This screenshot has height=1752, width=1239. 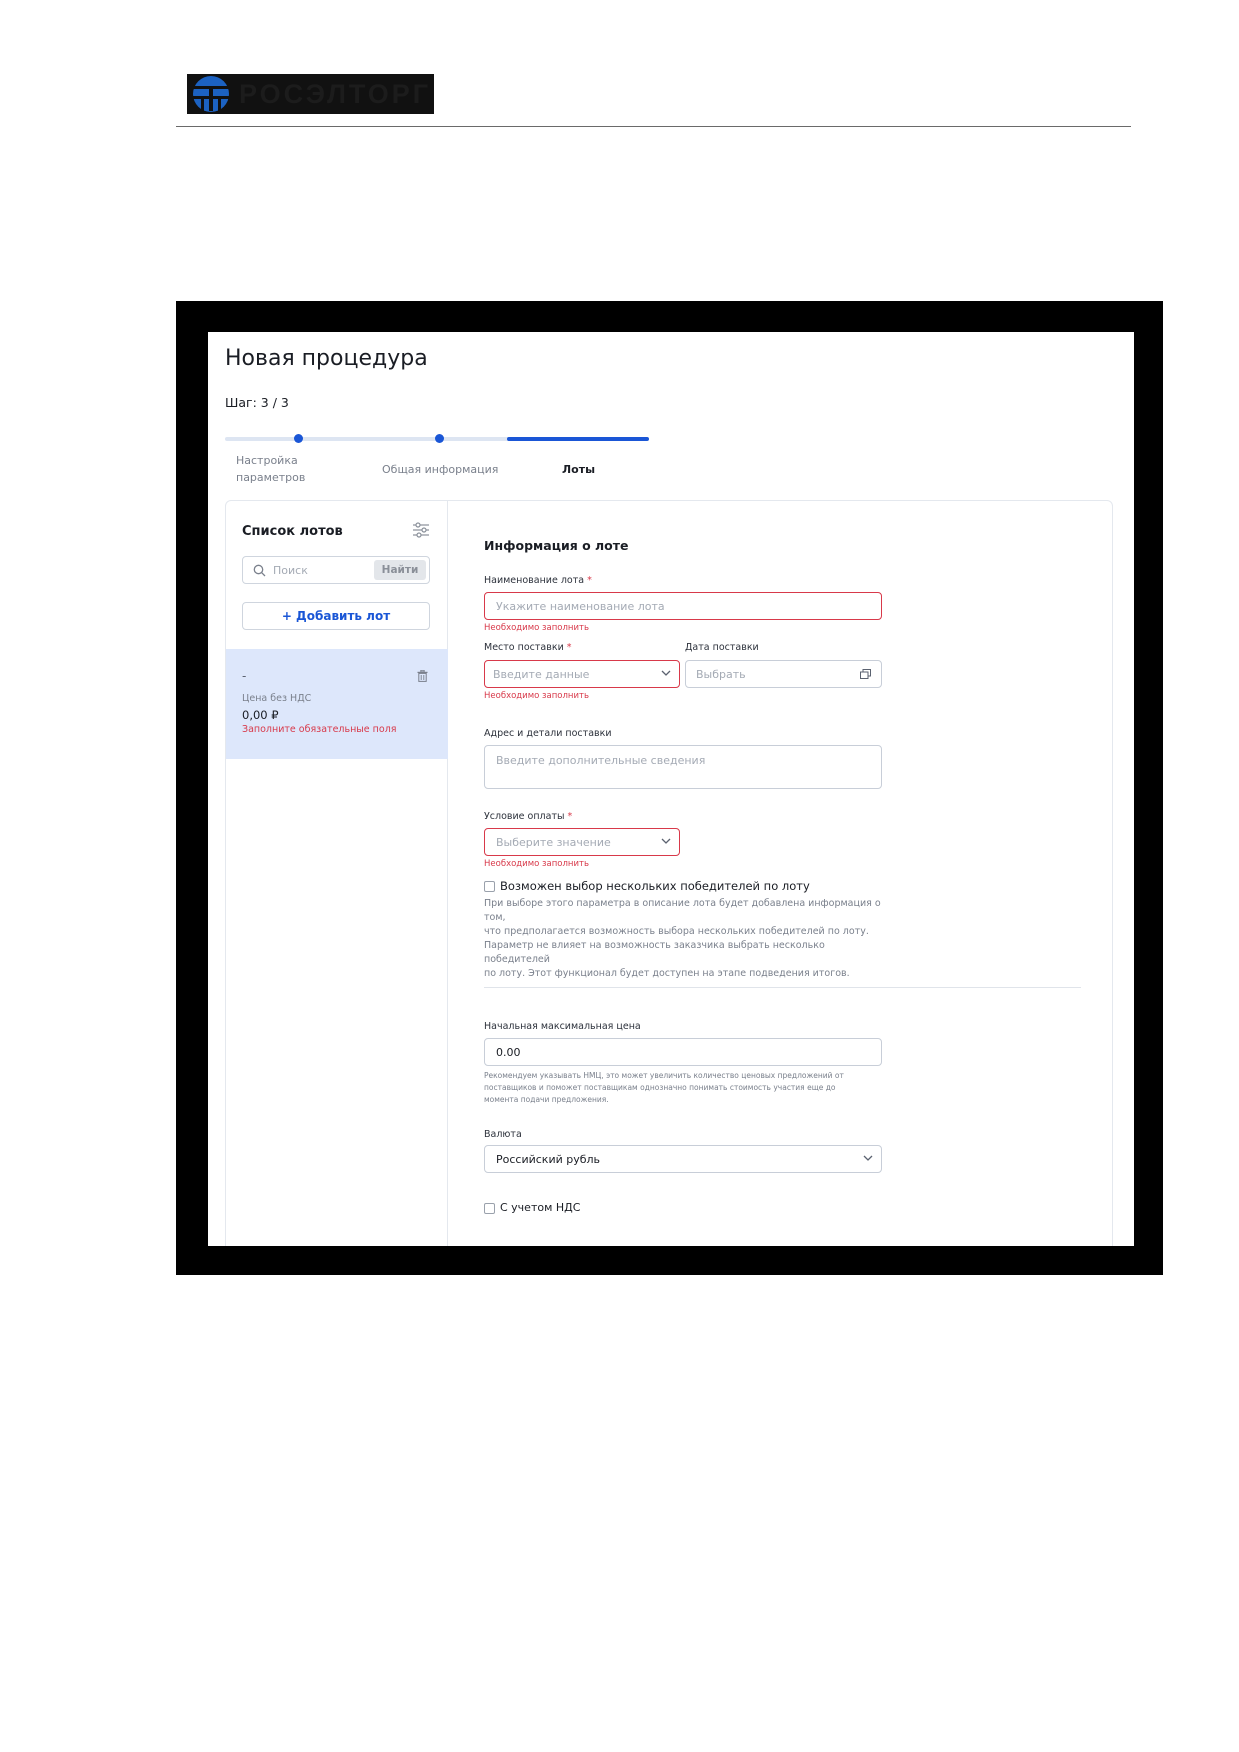 What do you see at coordinates (722, 647) in the screenshot?
I see `delivery-date-label: Дата поставки` at bounding box center [722, 647].